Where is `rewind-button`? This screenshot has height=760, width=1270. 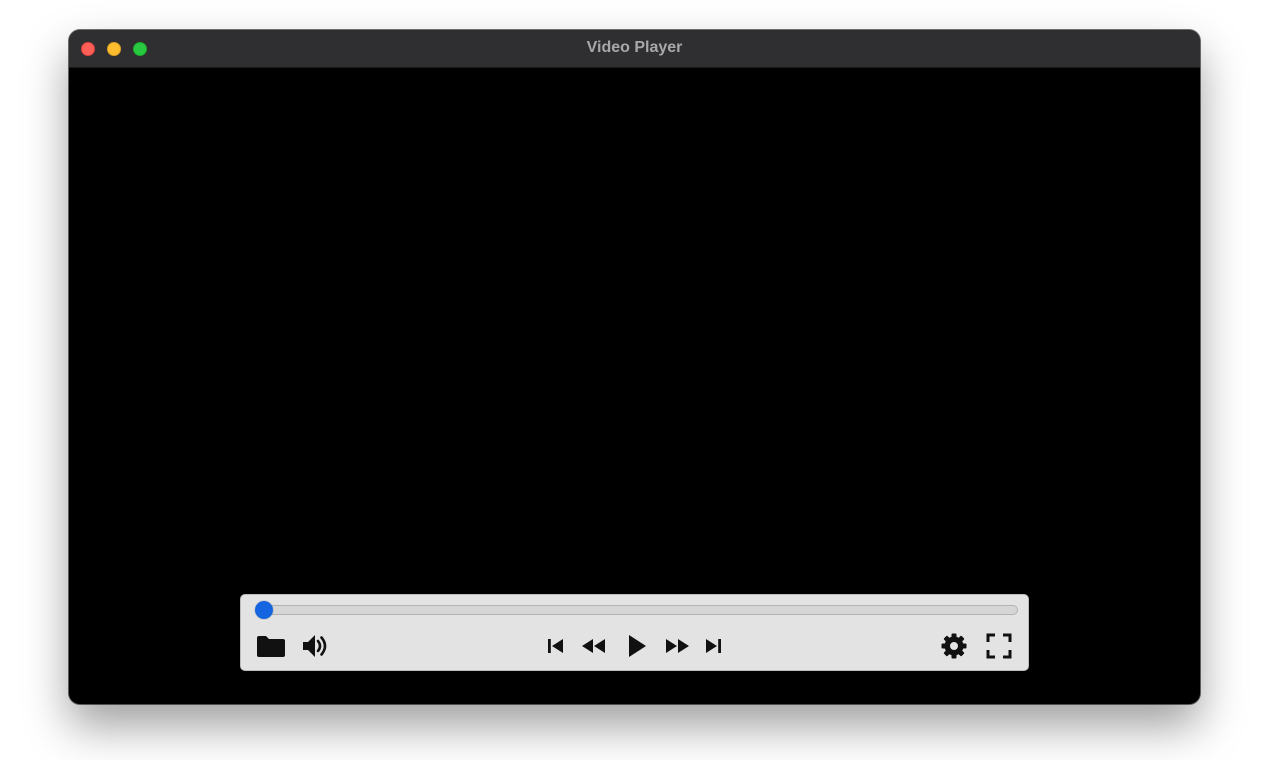
rewind-button is located at coordinates (594, 646).